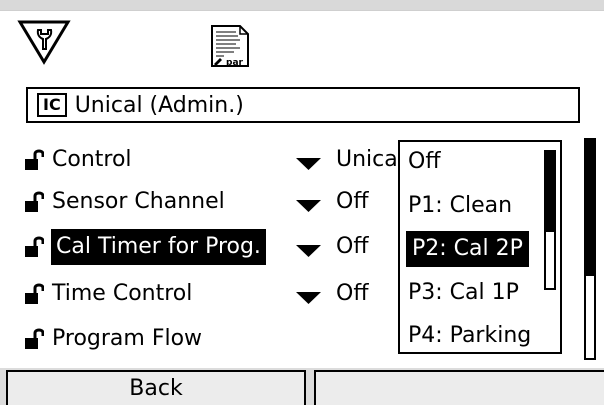 Image resolution: width=604 pixels, height=405 pixels. What do you see at coordinates (127, 338) in the screenshot?
I see `row-label: Program Flow` at bounding box center [127, 338].